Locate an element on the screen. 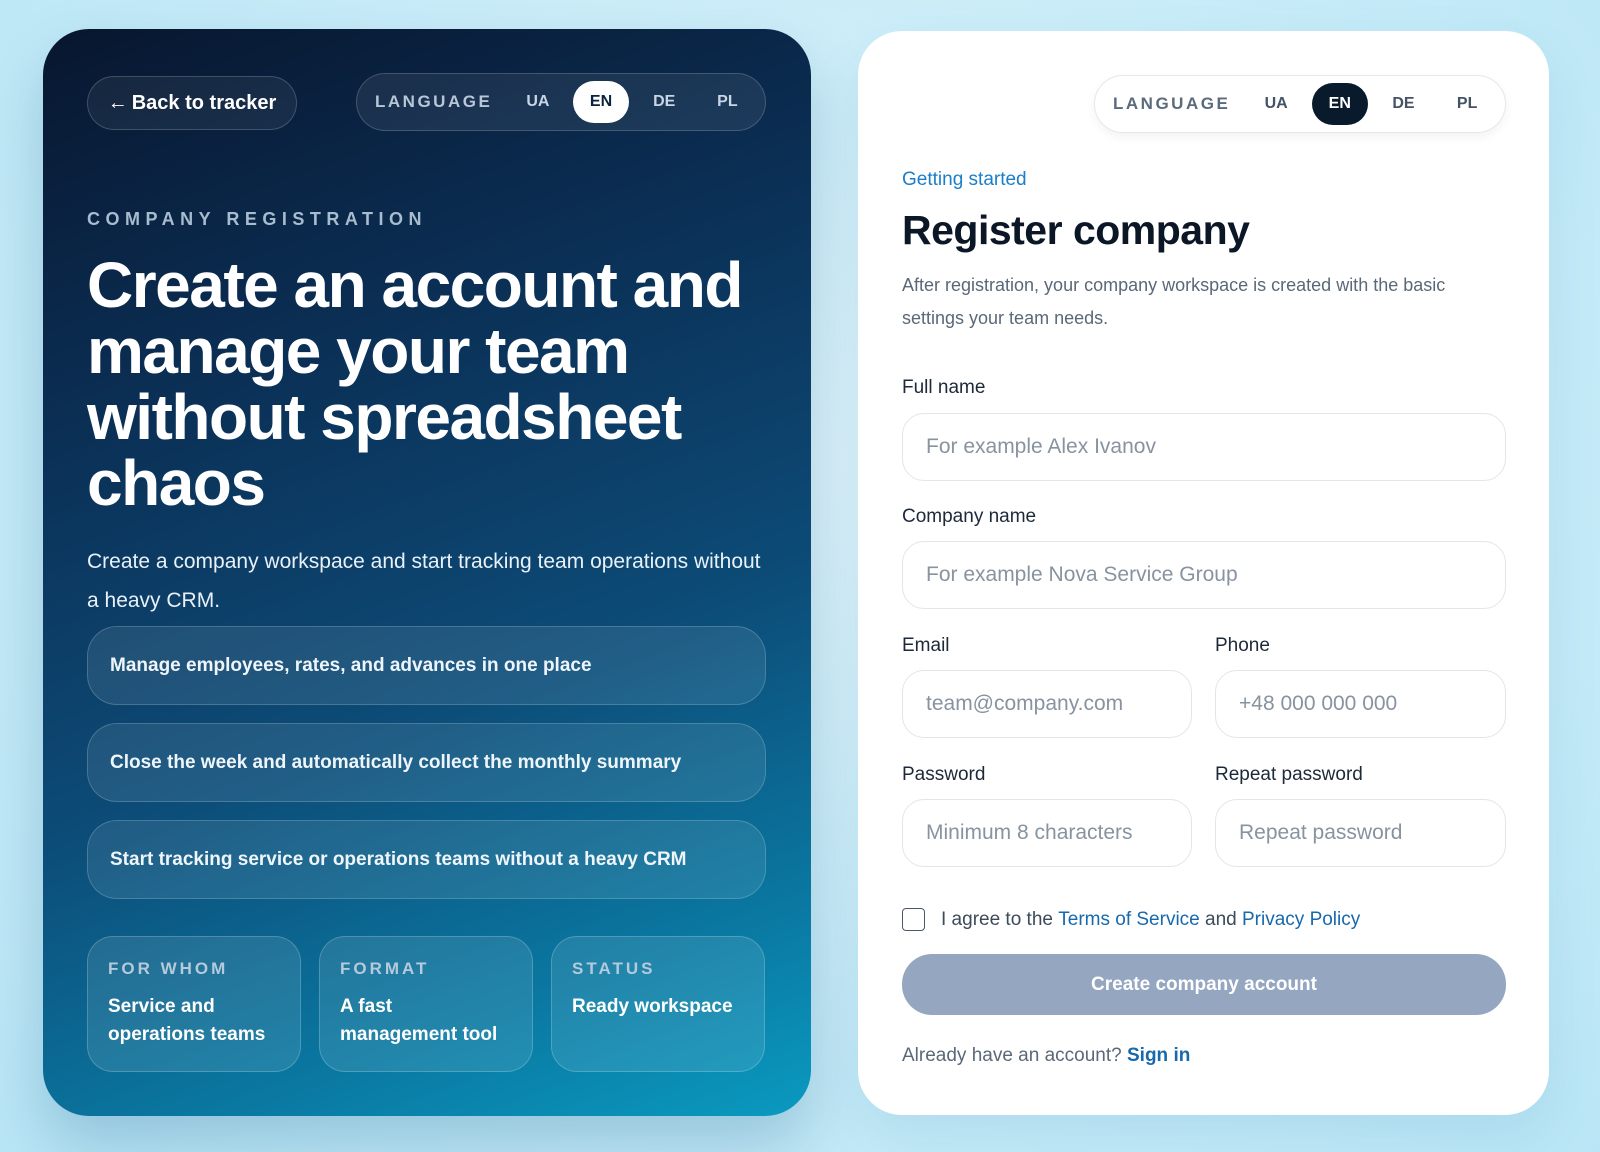 This screenshot has width=1600, height=1152. terms-of-service-link: Terms of Service is located at coordinates (1128, 920).